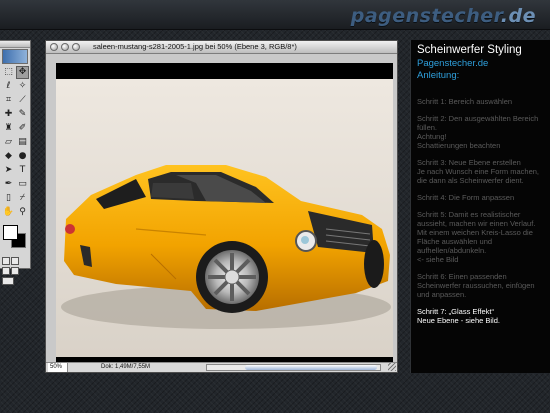 Image resolution: width=550 pixels, height=413 pixels. I want to click on type-tool-icon: T, so click(22, 170).